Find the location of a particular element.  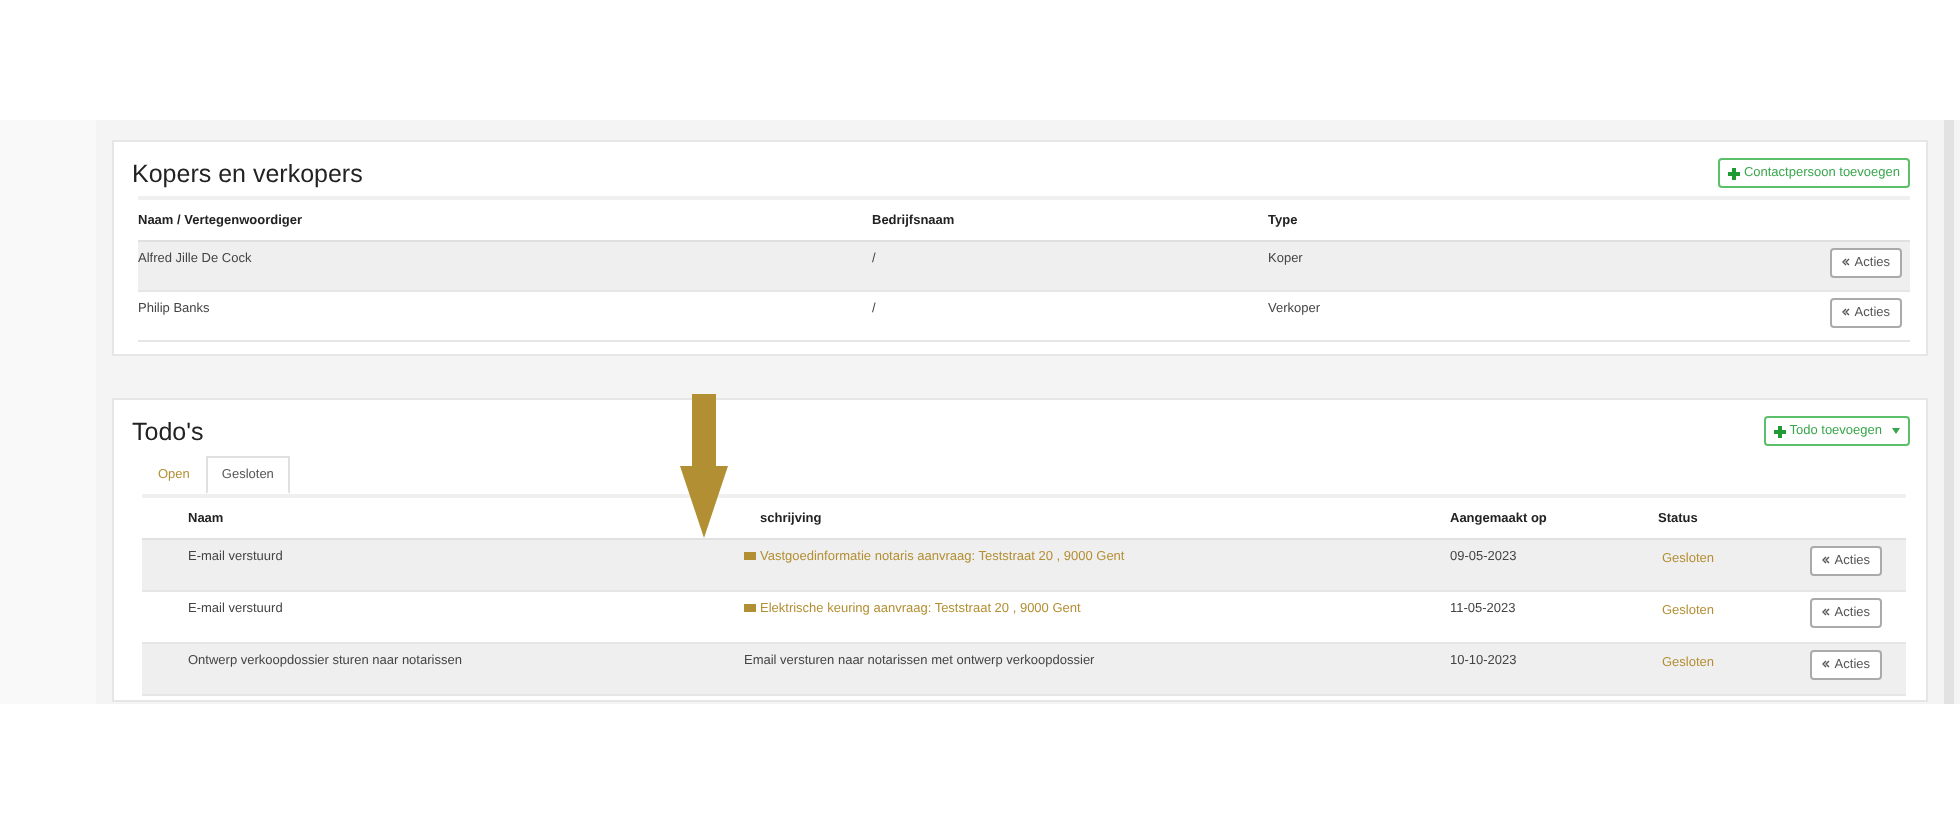

panel-title: Todo's is located at coordinates (168, 431).